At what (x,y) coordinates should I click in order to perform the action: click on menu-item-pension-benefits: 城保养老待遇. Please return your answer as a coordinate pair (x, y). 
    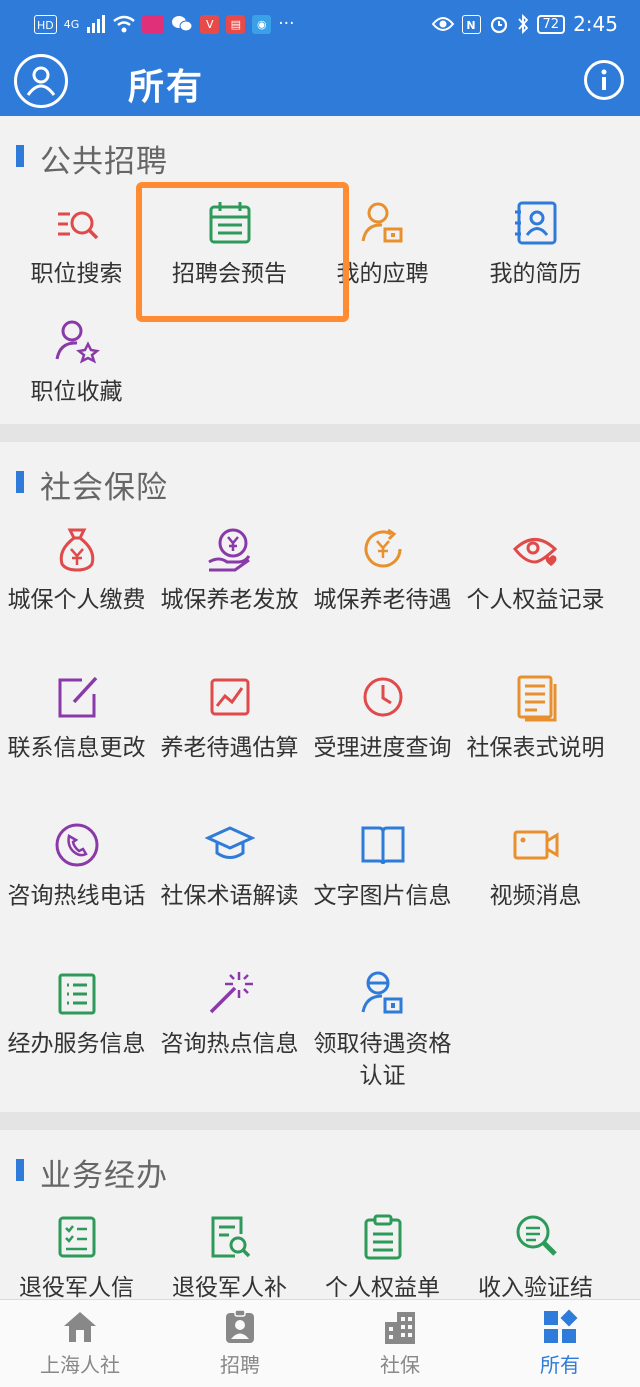
    Looking at the image, I should click on (382, 596).